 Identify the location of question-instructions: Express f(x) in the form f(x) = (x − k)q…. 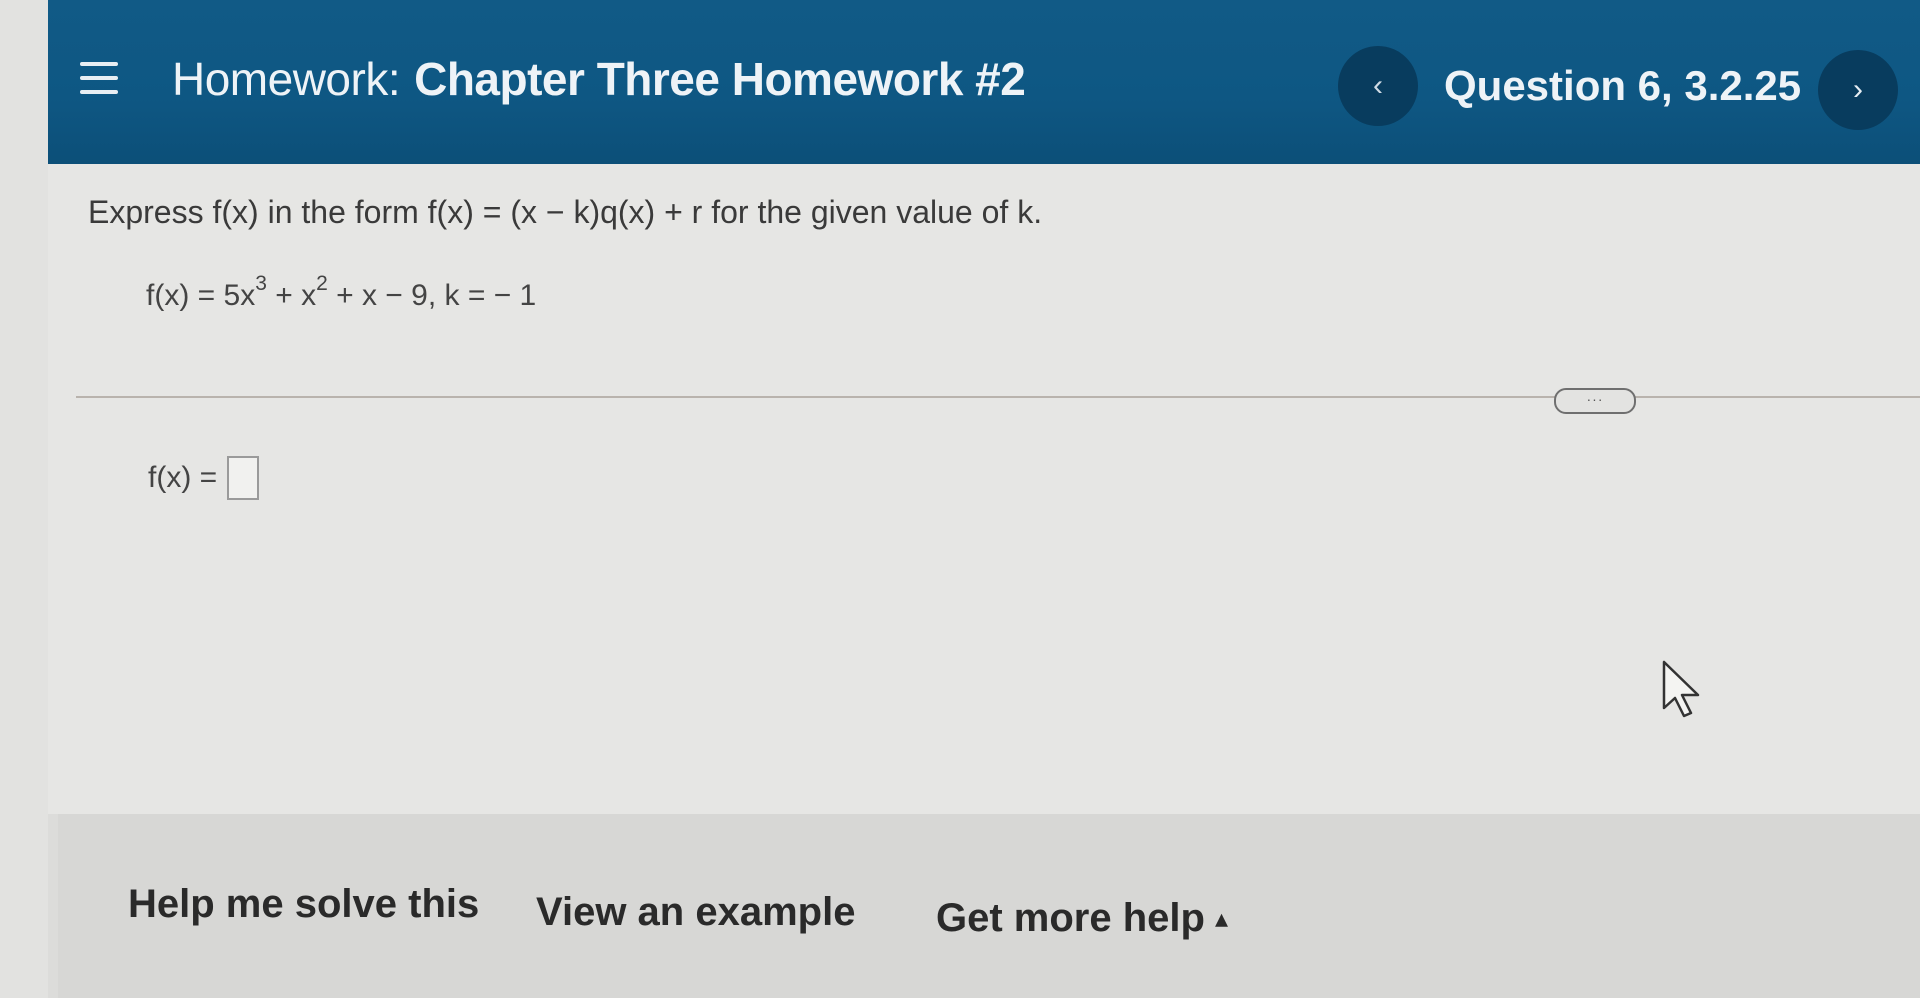
(565, 212).